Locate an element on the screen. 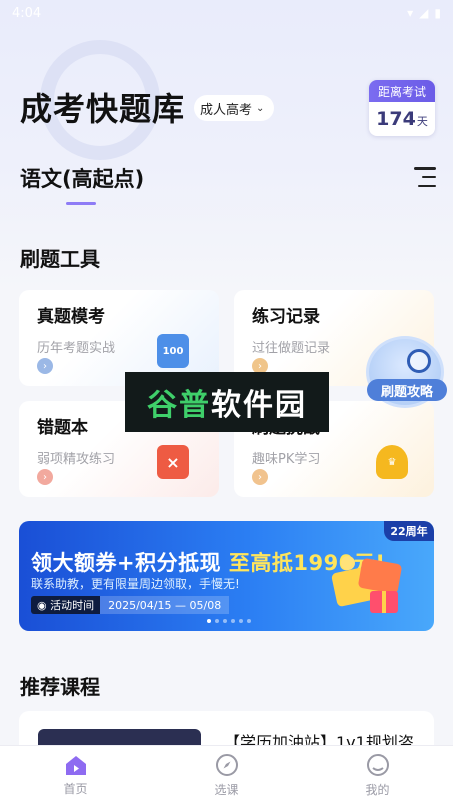 The width and height of the screenshot is (453, 805). coupon-gift-illustration is located at coordinates (366, 584).